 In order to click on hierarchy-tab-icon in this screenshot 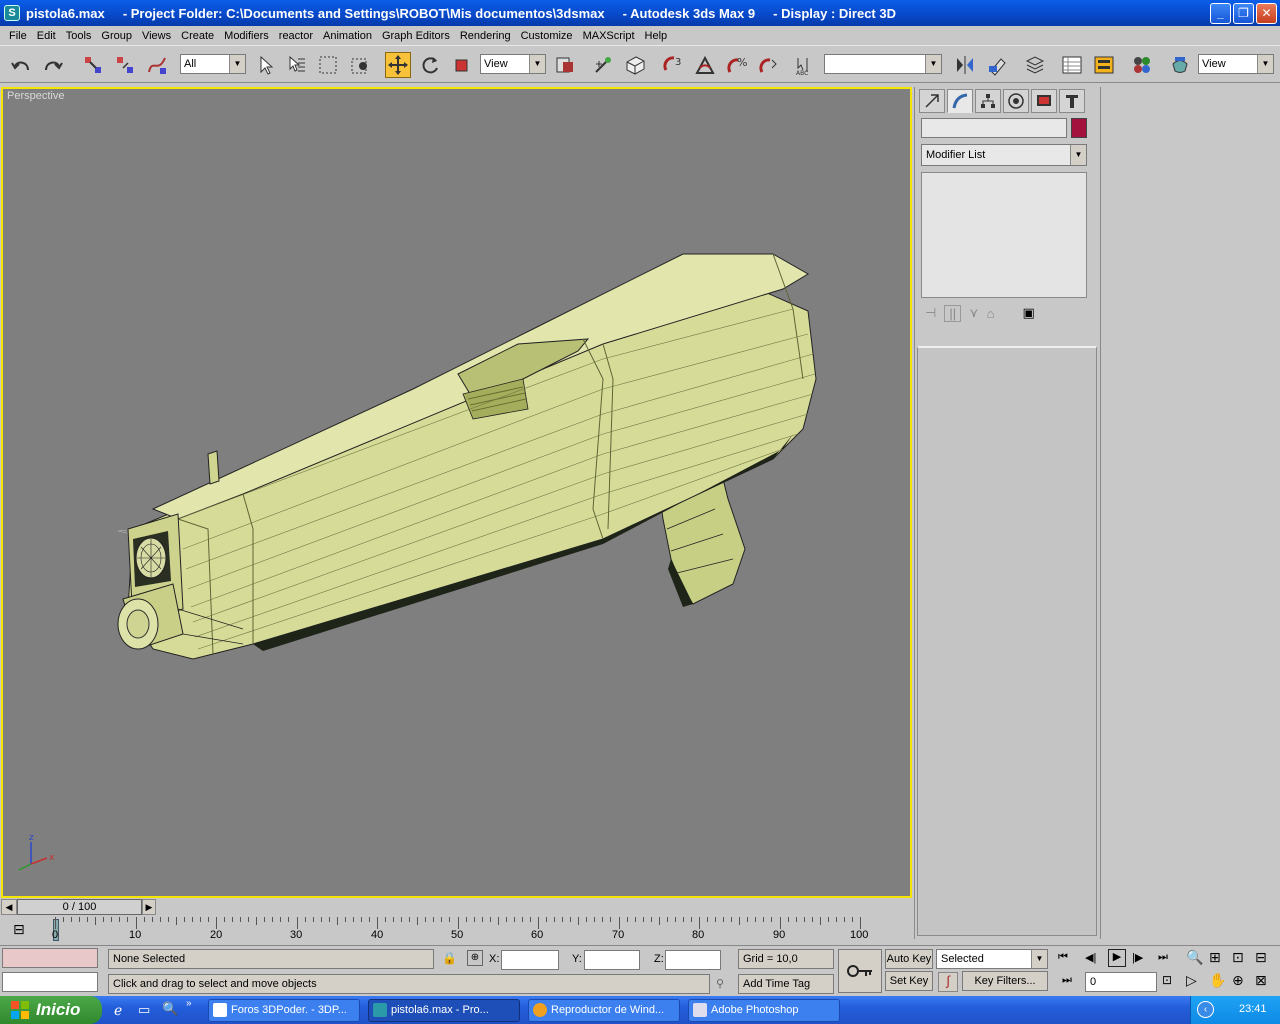, I will do `click(988, 101)`.